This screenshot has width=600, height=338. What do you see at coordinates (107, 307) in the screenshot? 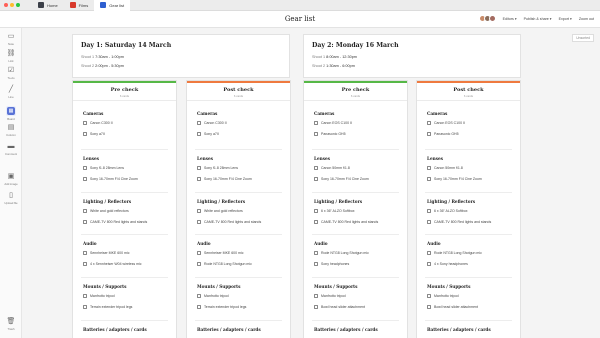
I see `checklist-item: Terrain extender tripod legs` at bounding box center [107, 307].